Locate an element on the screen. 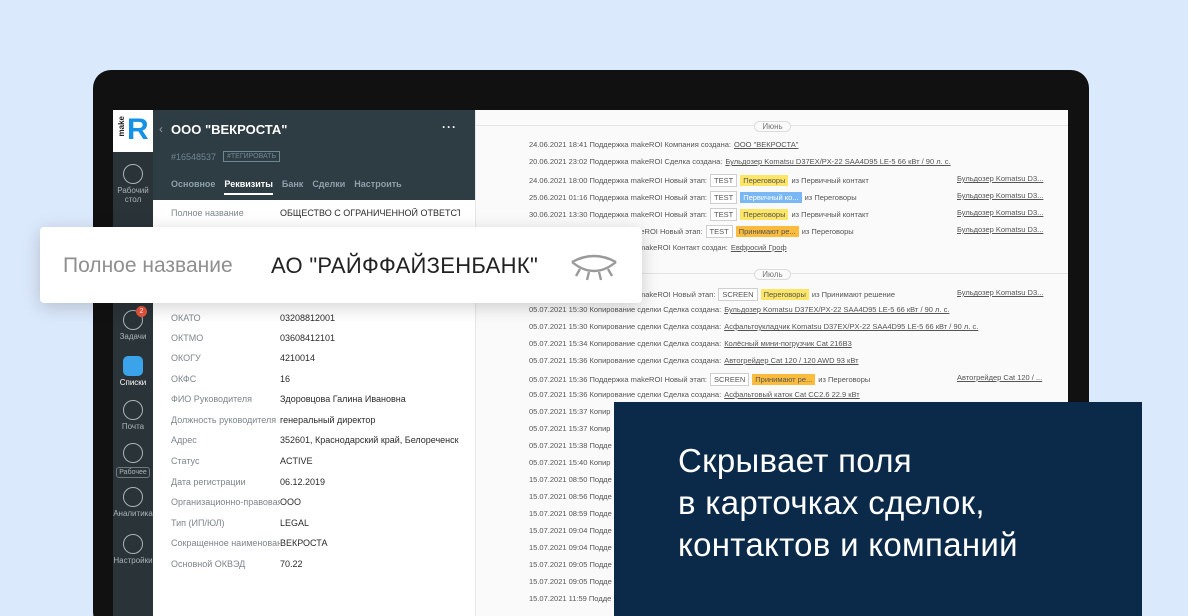  requisite-label: Основной ОКВЭД is located at coordinates (208, 564).